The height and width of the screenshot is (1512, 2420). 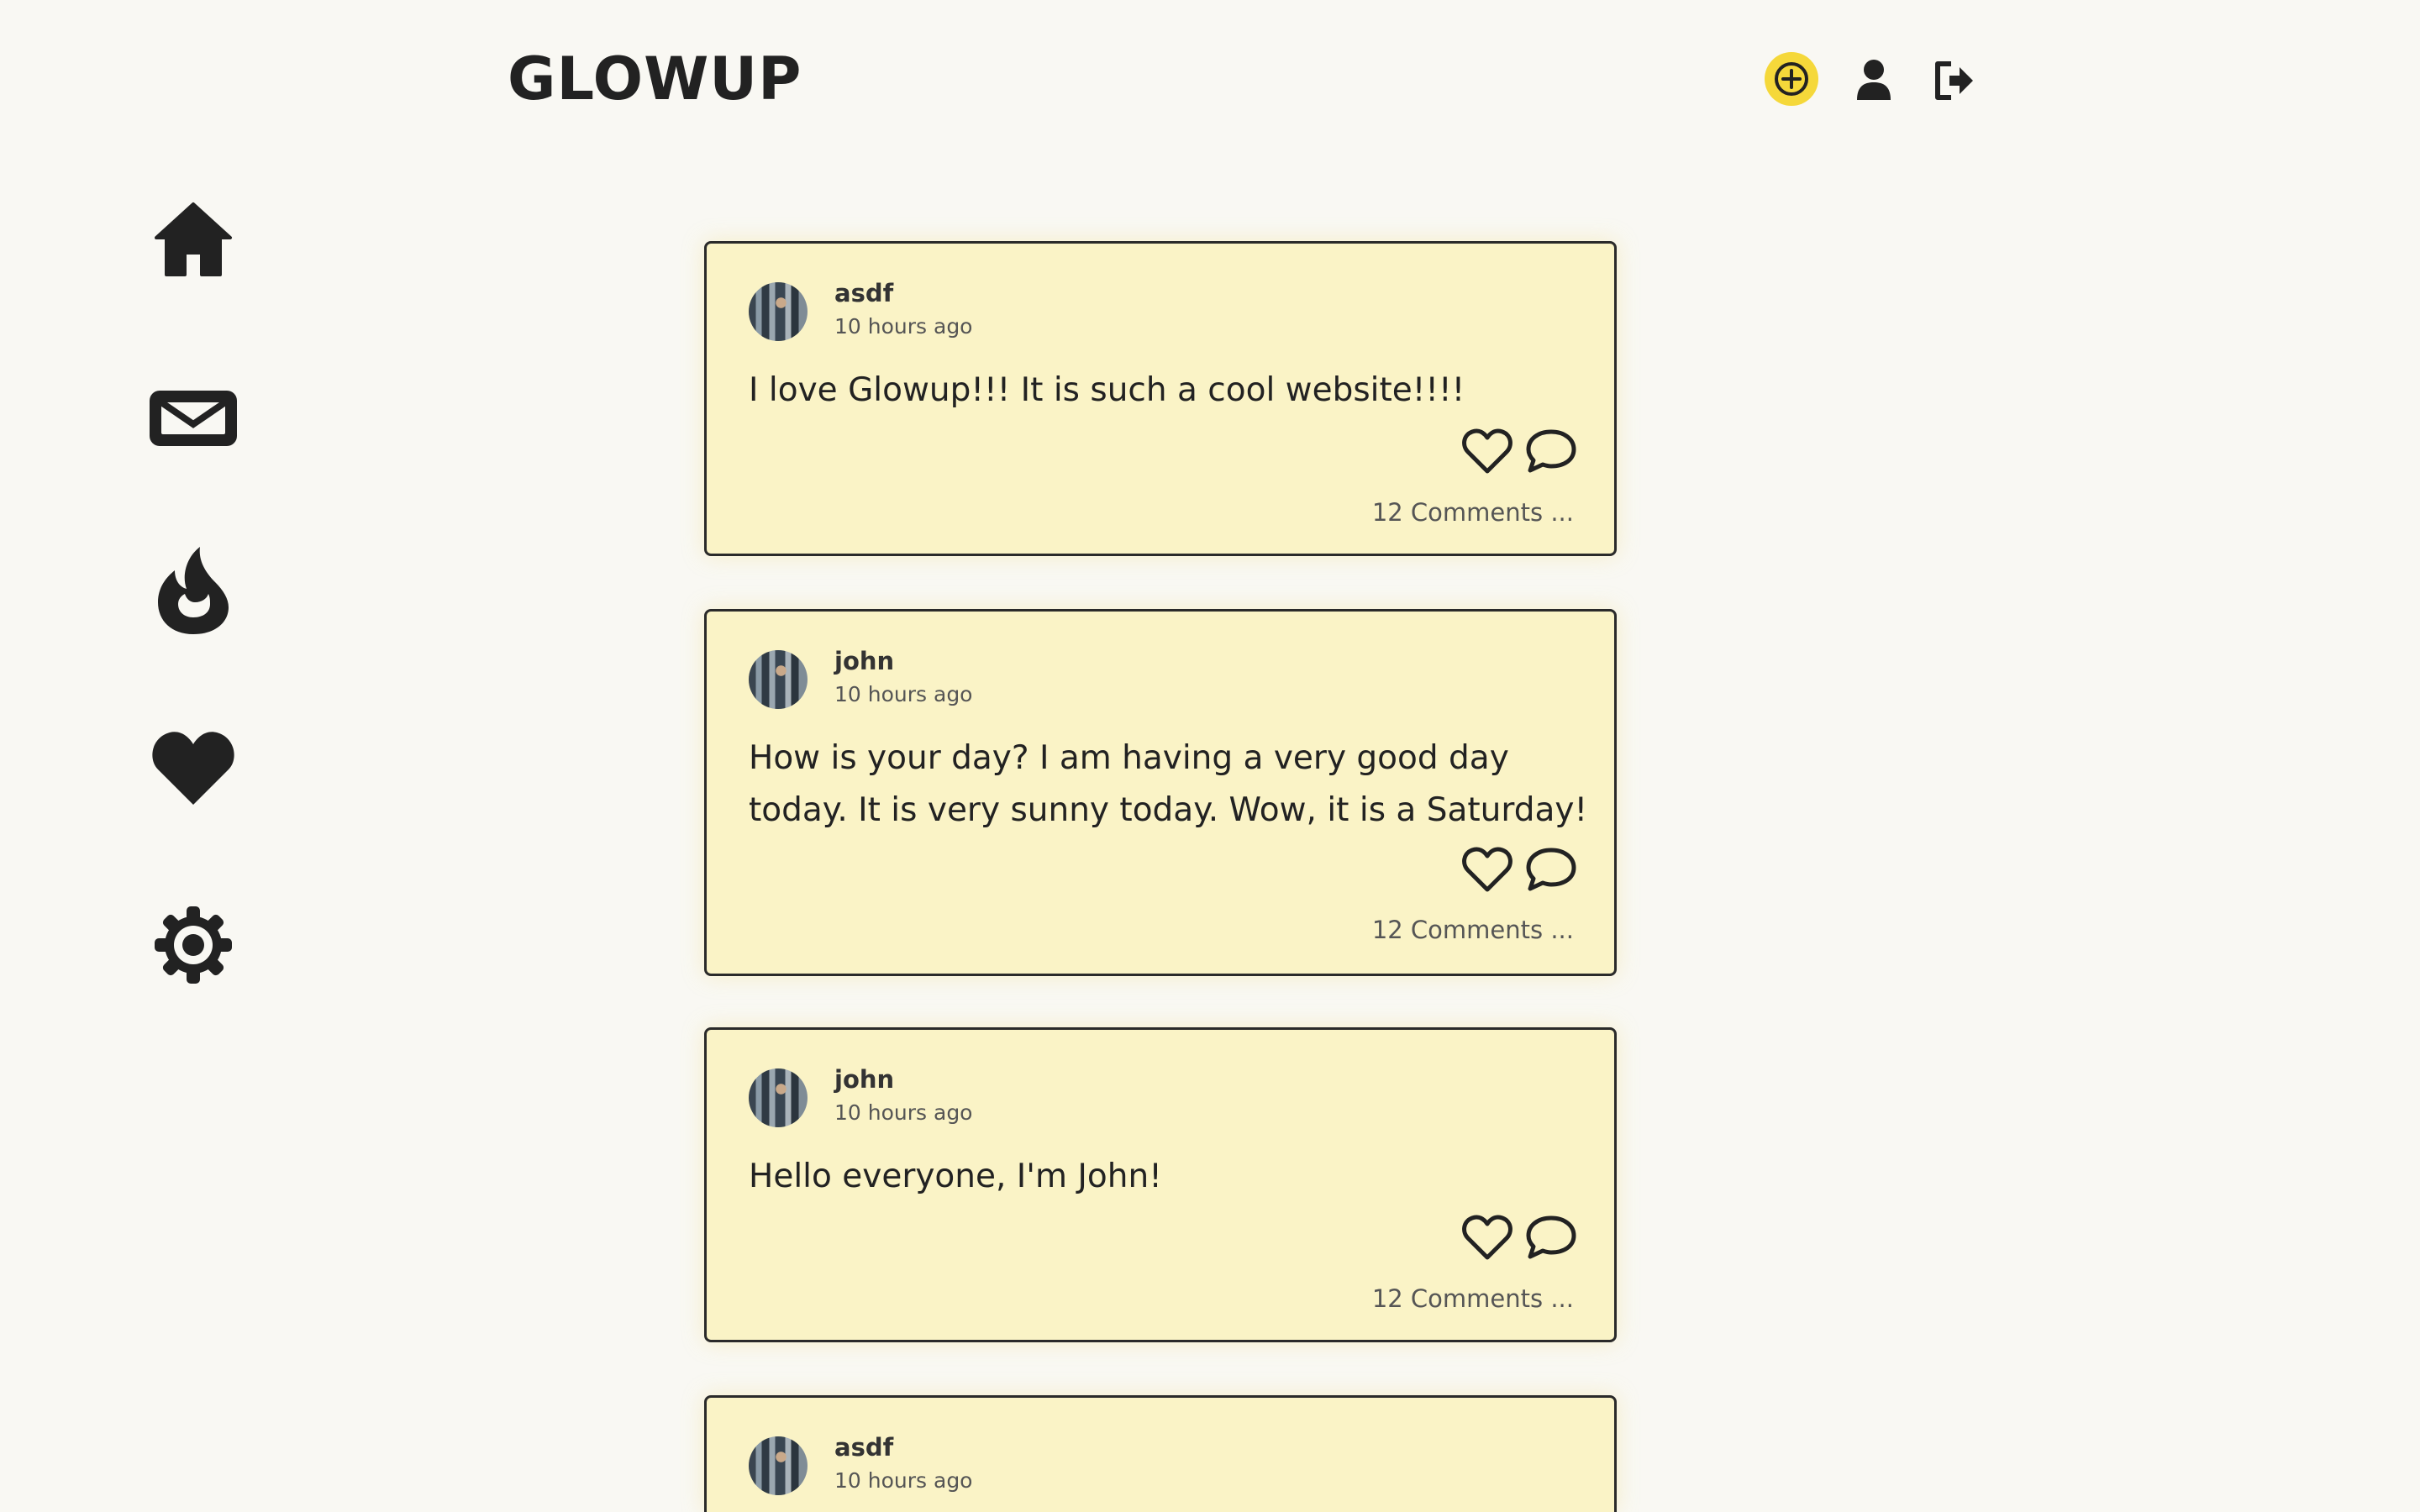 I want to click on sidebar-item-settings, so click(x=193, y=945).